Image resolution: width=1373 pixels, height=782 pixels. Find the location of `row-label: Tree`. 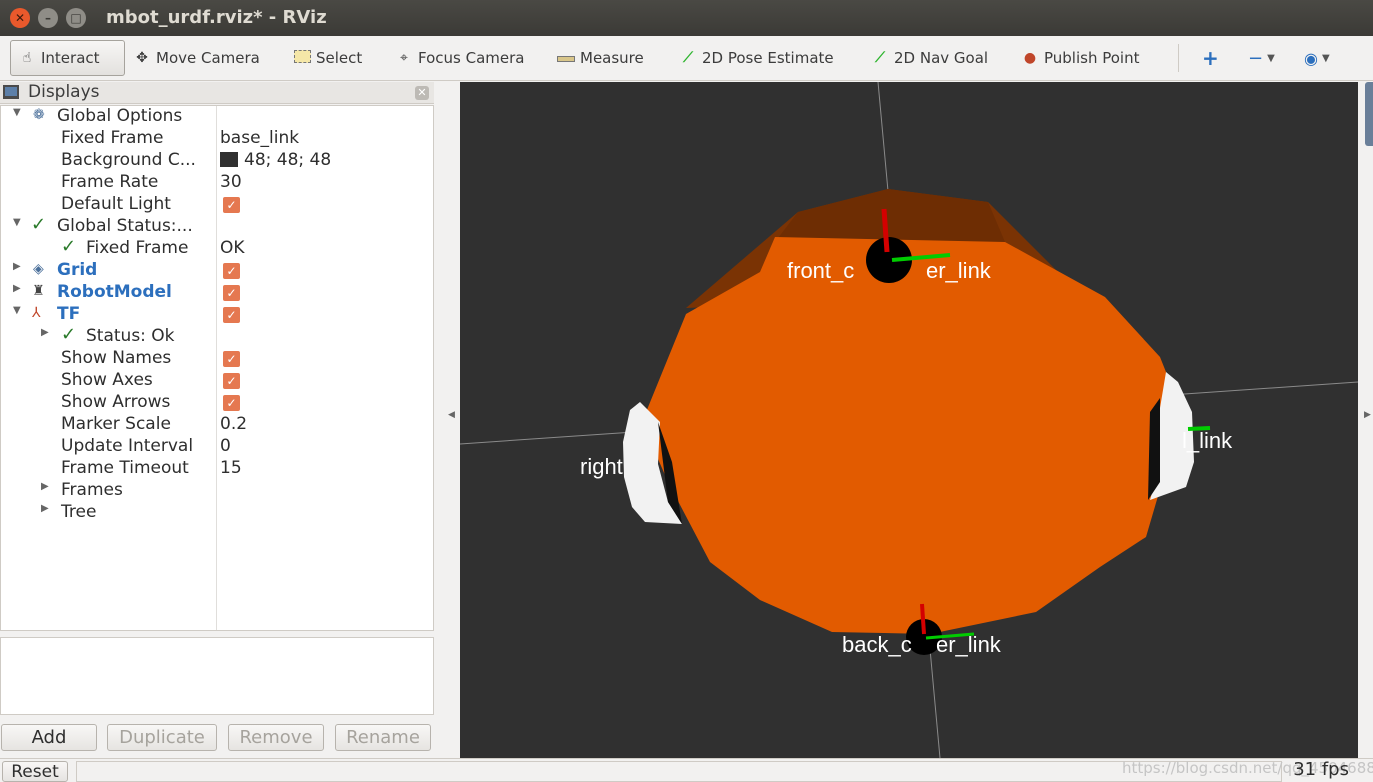

row-label: Tree is located at coordinates (79, 512).